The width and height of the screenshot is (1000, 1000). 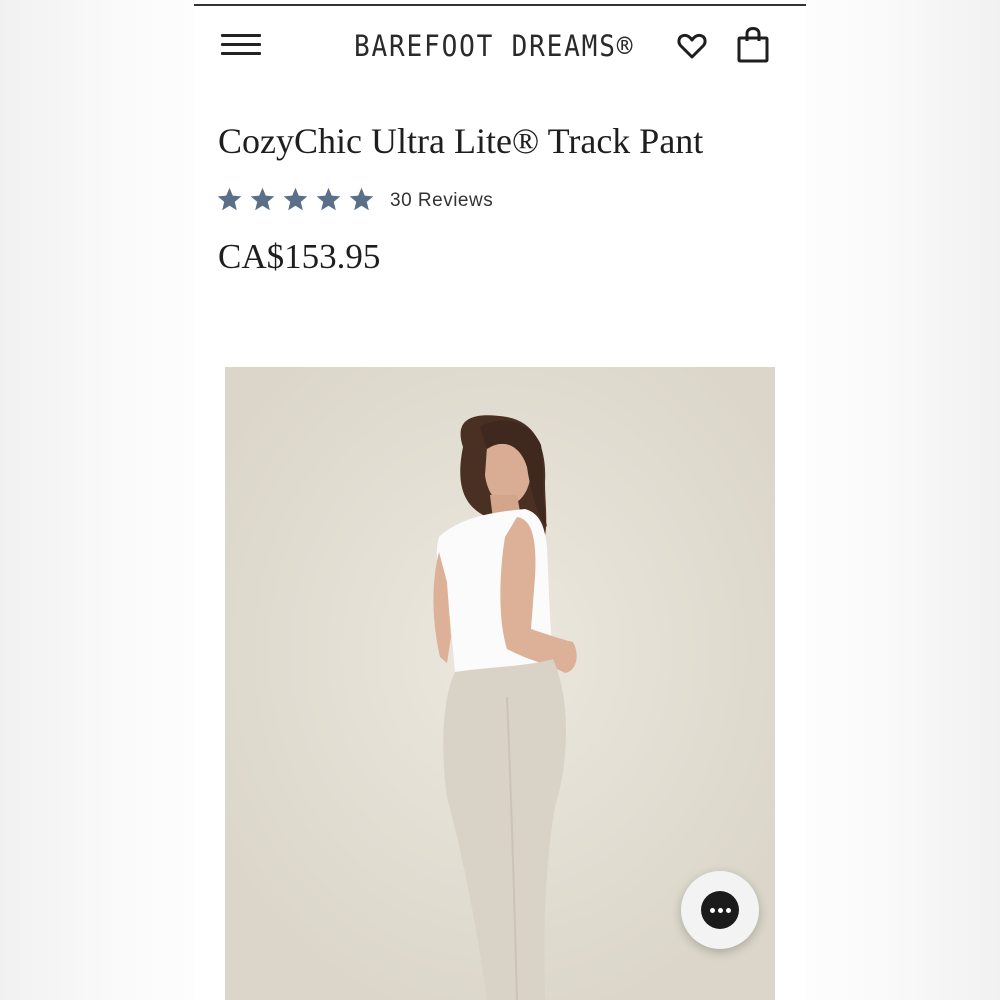 What do you see at coordinates (241, 35) in the screenshot?
I see `hamburger-menu-icon` at bounding box center [241, 35].